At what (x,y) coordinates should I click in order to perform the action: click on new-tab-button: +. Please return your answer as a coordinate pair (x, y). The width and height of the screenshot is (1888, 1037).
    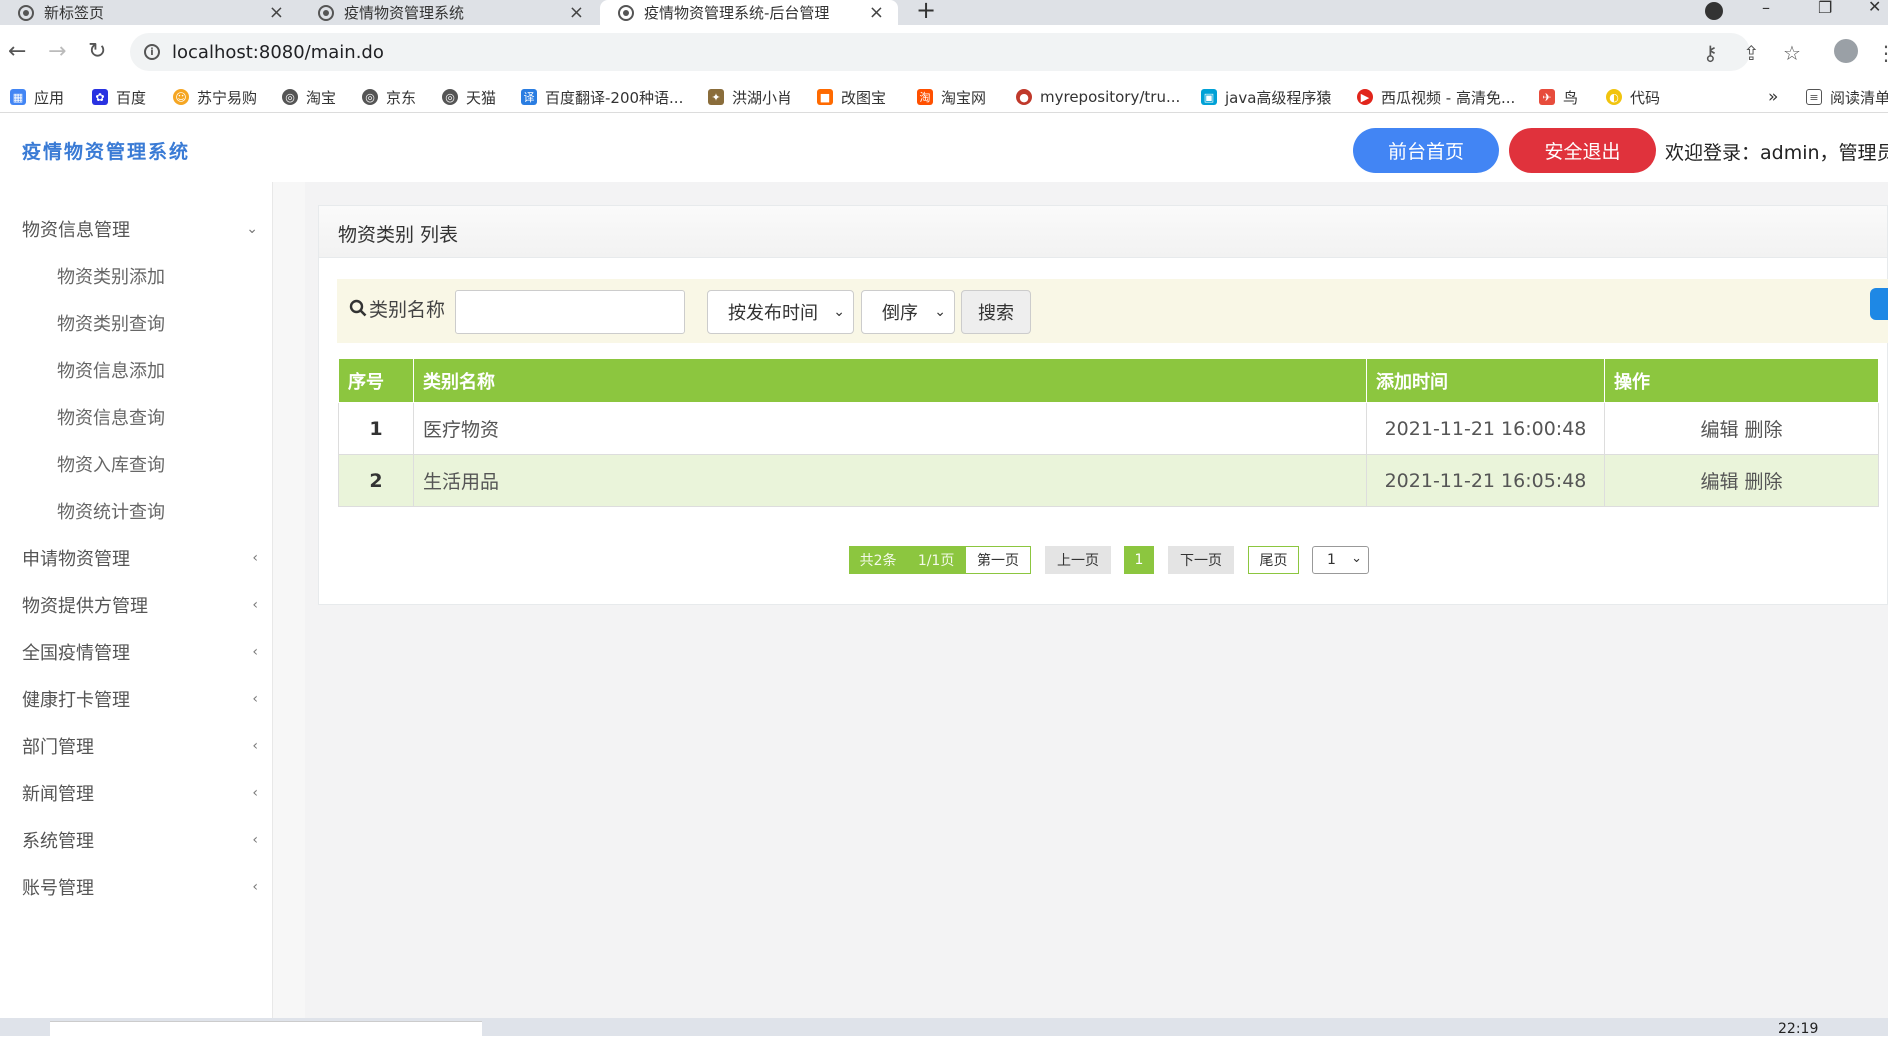
    Looking at the image, I should click on (926, 12).